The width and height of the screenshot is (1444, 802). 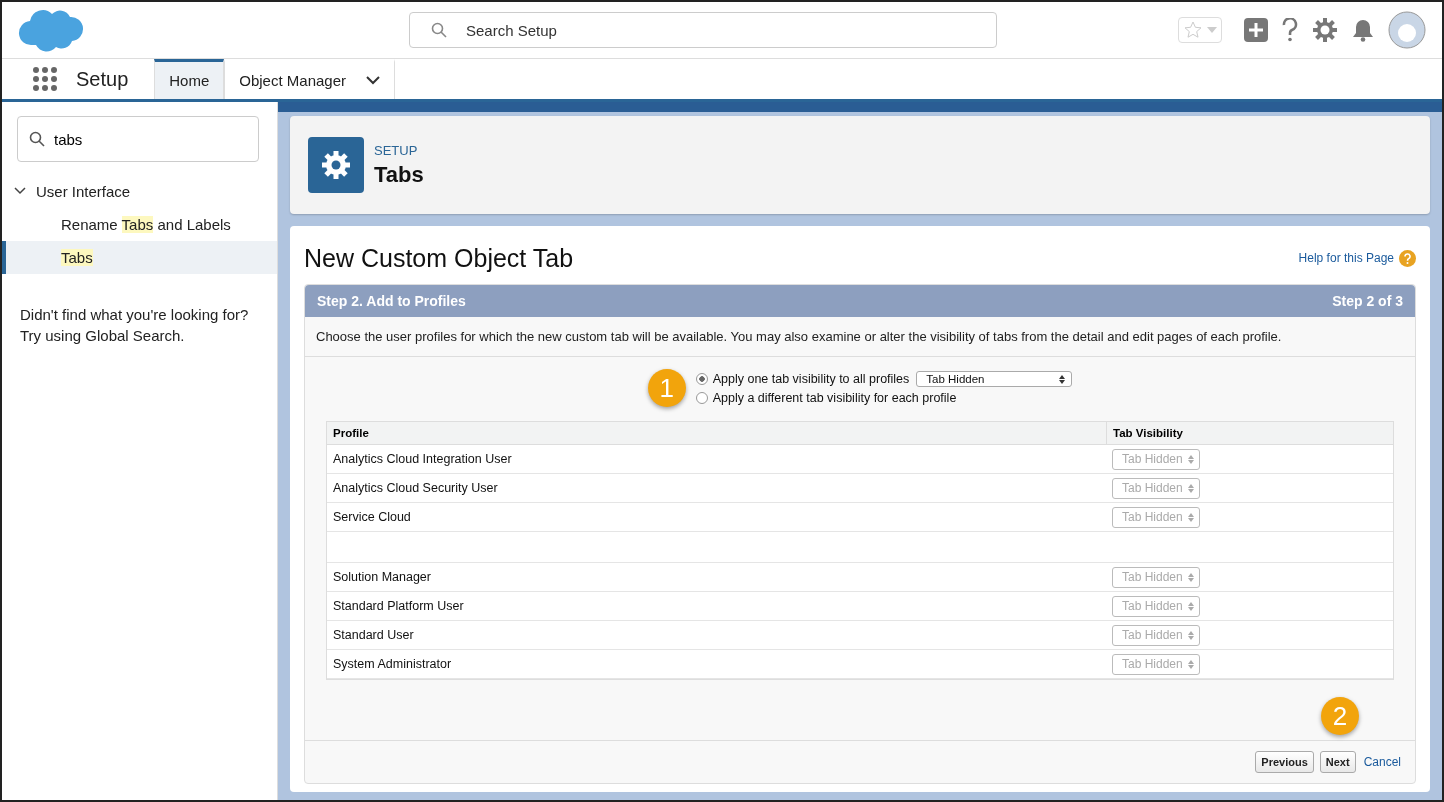 I want to click on hint-text: Didn't find what you're looking for?, so click(x=135, y=315).